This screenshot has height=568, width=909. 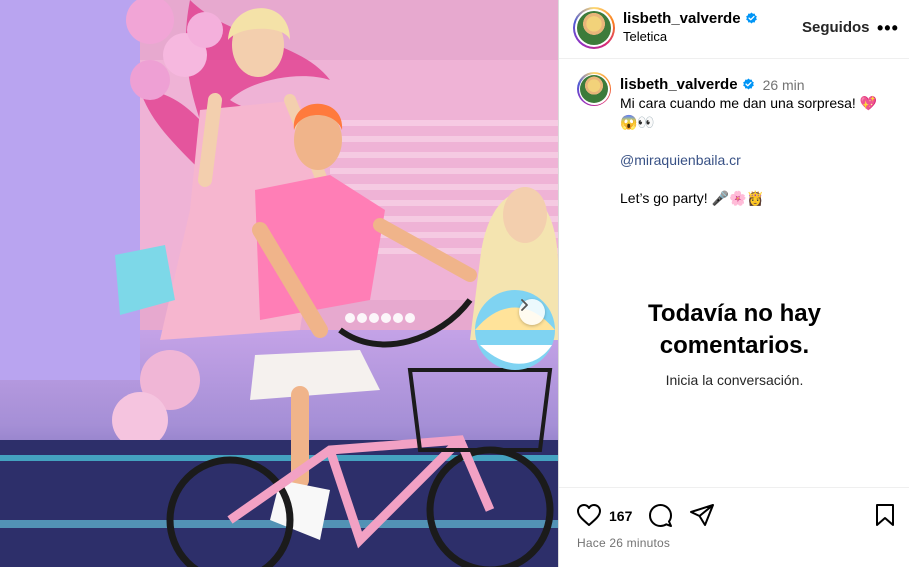 What do you see at coordinates (734, 345) in the screenshot?
I see `no-comments-title-line2: comentarios.` at bounding box center [734, 345].